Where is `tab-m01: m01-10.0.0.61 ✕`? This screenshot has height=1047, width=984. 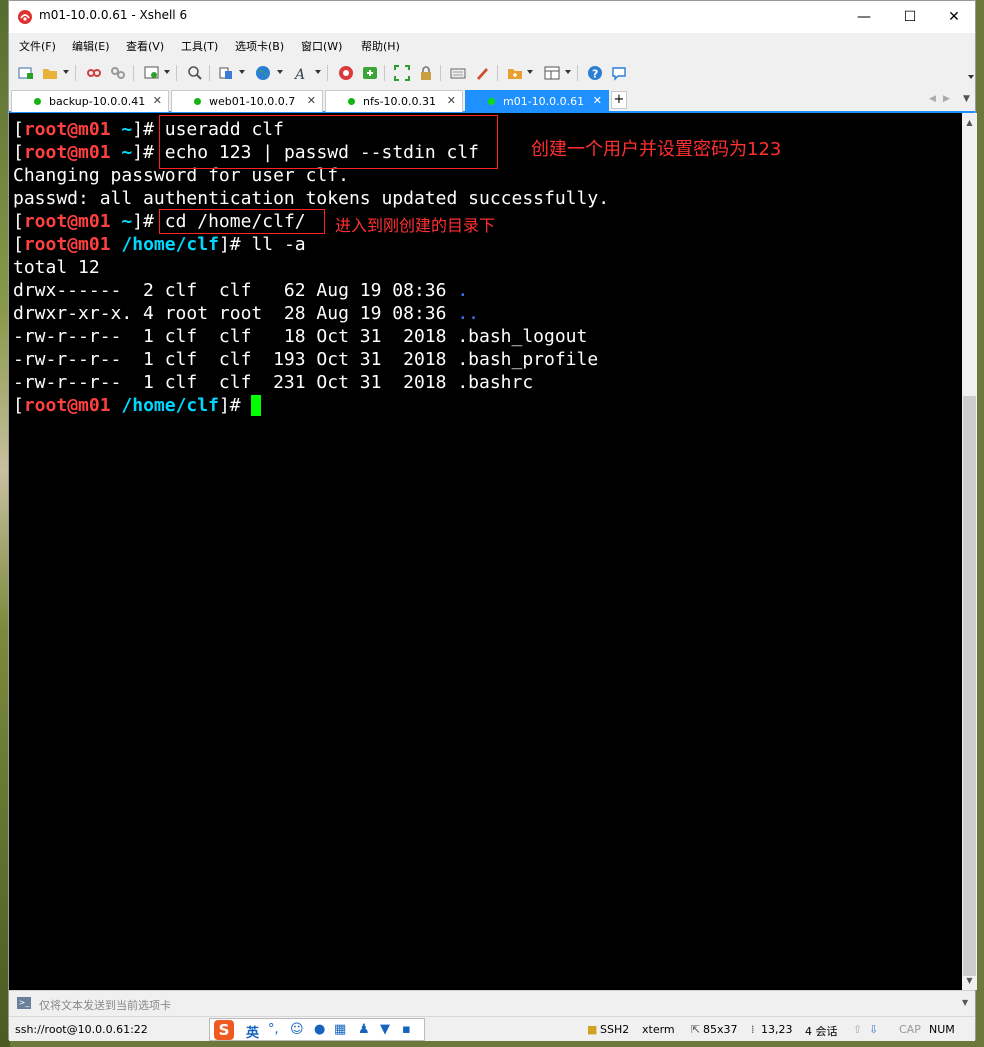
tab-m01: m01-10.0.0.61 ✕ is located at coordinates (537, 101).